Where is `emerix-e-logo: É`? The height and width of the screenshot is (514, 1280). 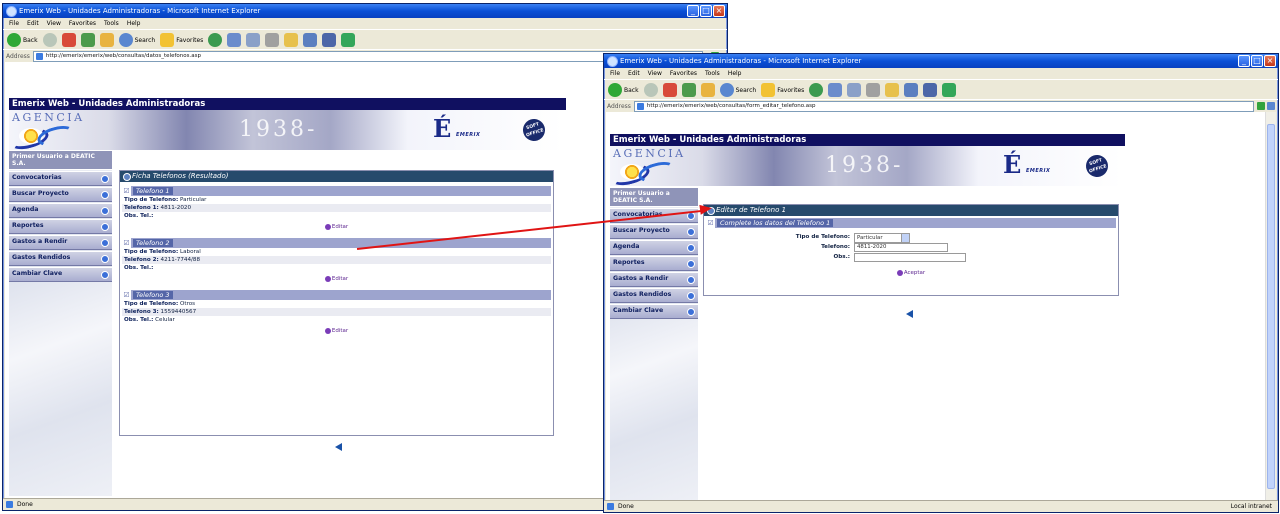
emerix-e-logo: É is located at coordinates (1012, 164).